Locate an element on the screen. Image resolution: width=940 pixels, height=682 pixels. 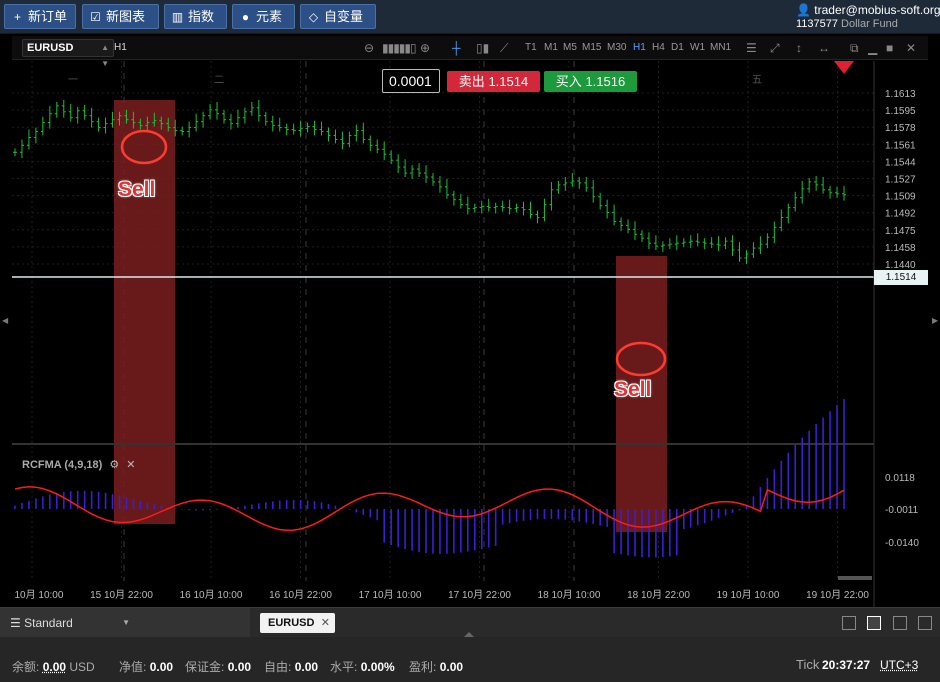
sell-annotation-2: Sell is located at coordinates (633, 389).